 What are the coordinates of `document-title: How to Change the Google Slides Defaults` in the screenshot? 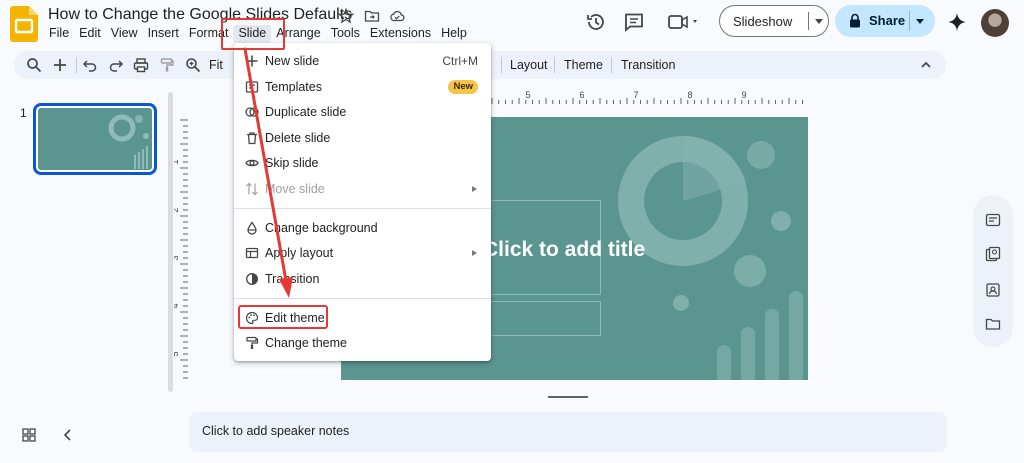 It's located at (200, 15).